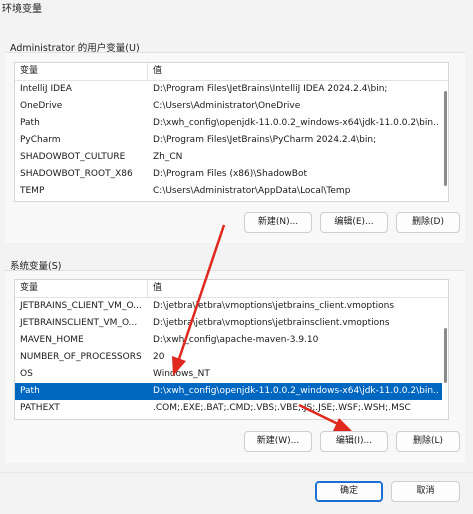  Describe the element at coordinates (46, 89) in the screenshot. I see `variable-name: IntelliJ IDEA` at that location.